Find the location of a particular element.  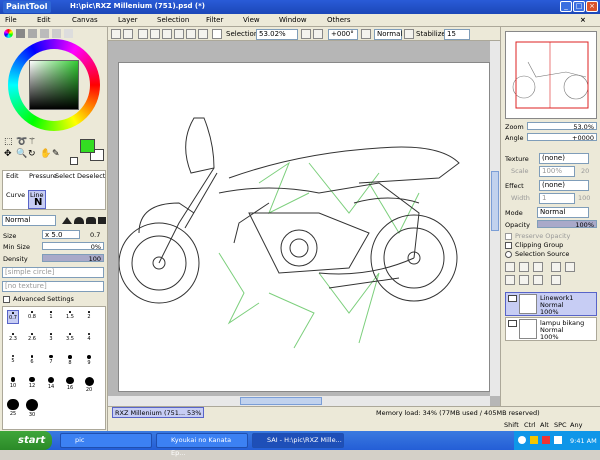

brush-size-cell: 25 is located at coordinates (13, 407).